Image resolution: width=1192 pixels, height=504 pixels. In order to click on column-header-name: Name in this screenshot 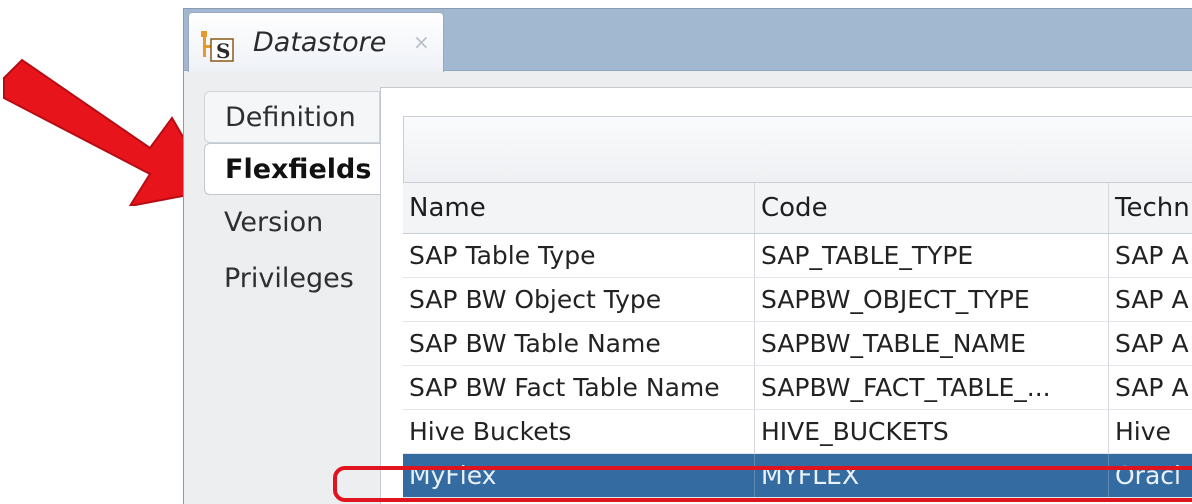, I will do `click(579, 208)`.